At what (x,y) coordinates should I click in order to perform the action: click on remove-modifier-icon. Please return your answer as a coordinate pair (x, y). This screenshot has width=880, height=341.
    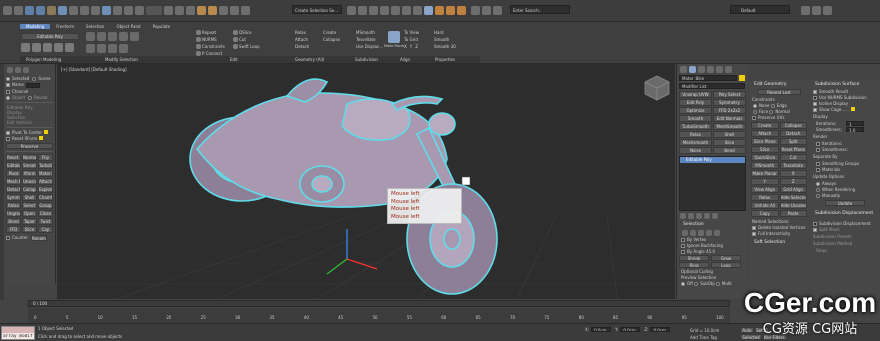
    Looking at the image, I should click on (707, 216).